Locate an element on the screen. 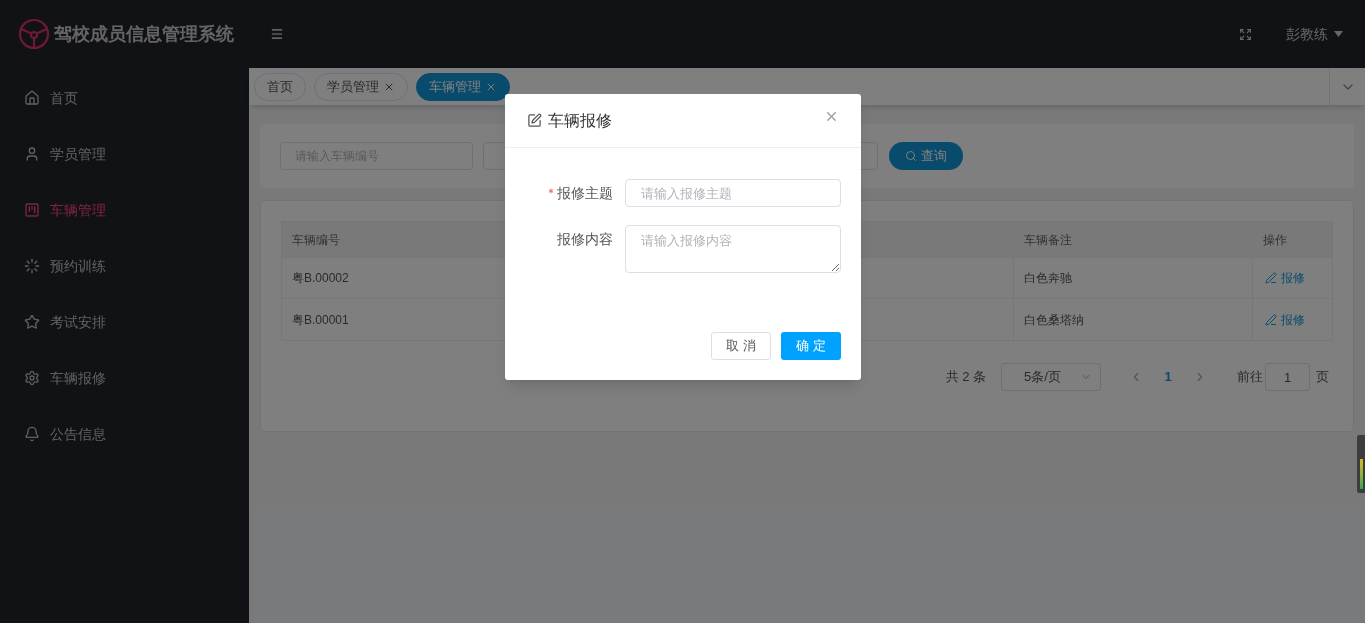 The image size is (1365, 623). column-header: 操作 is located at coordinates (1292, 239).